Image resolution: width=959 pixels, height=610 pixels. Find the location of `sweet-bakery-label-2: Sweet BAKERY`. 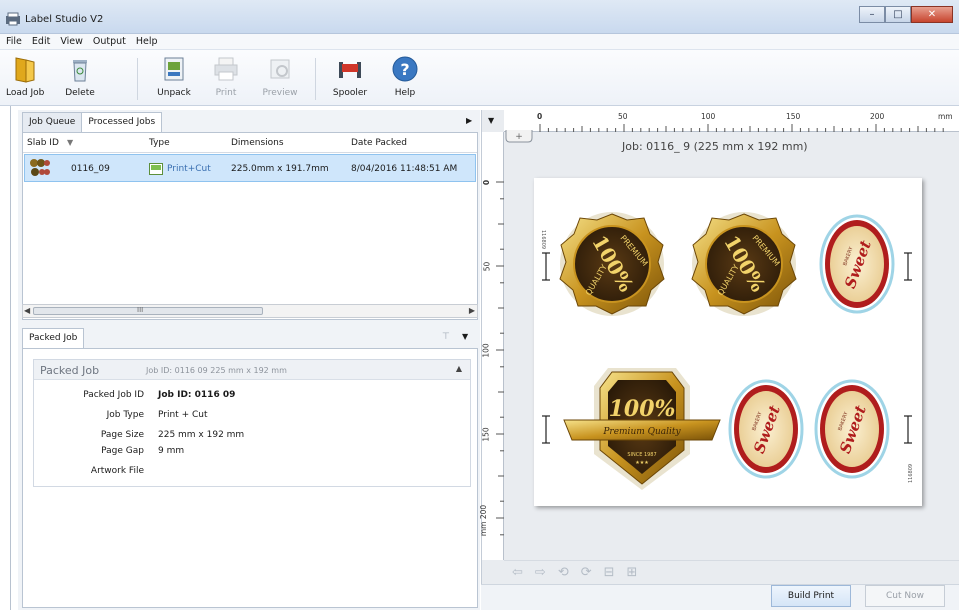

sweet-bakery-label-2: Sweet BAKERY is located at coordinates (766, 429).